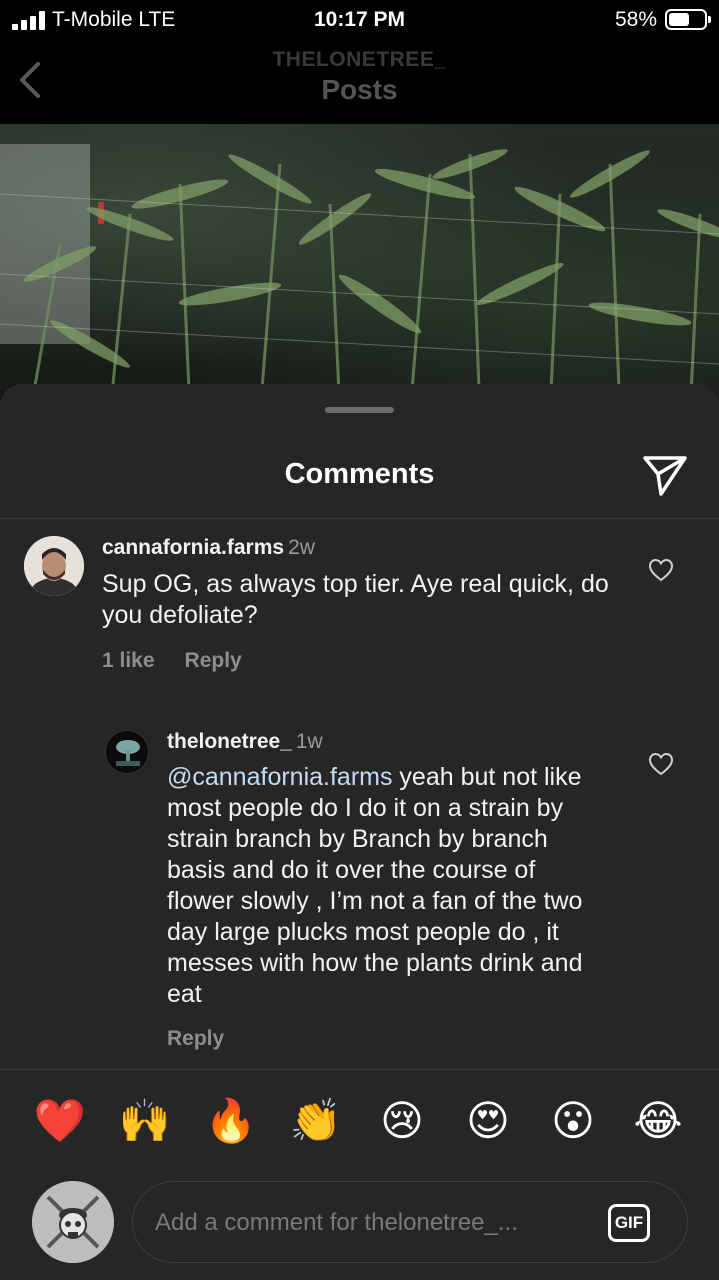 The image size is (719, 1280). I want to click on person-photo-icon, so click(54, 566).